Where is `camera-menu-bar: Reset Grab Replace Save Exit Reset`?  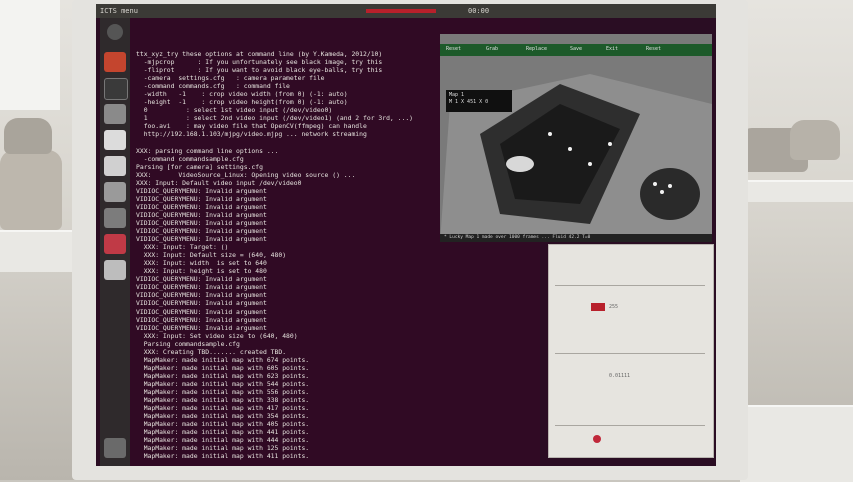 camera-menu-bar: Reset Grab Replace Save Exit Reset is located at coordinates (576, 50).